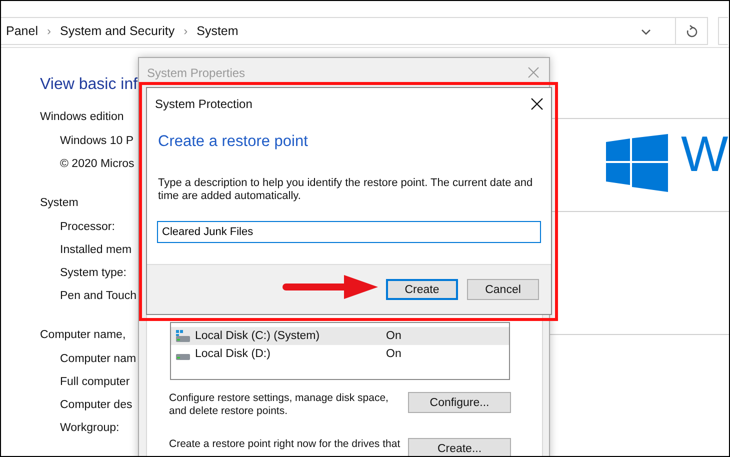 This screenshot has width=730, height=457. Describe the element at coordinates (646, 32) in the screenshot. I see `chevron-down-icon` at that location.